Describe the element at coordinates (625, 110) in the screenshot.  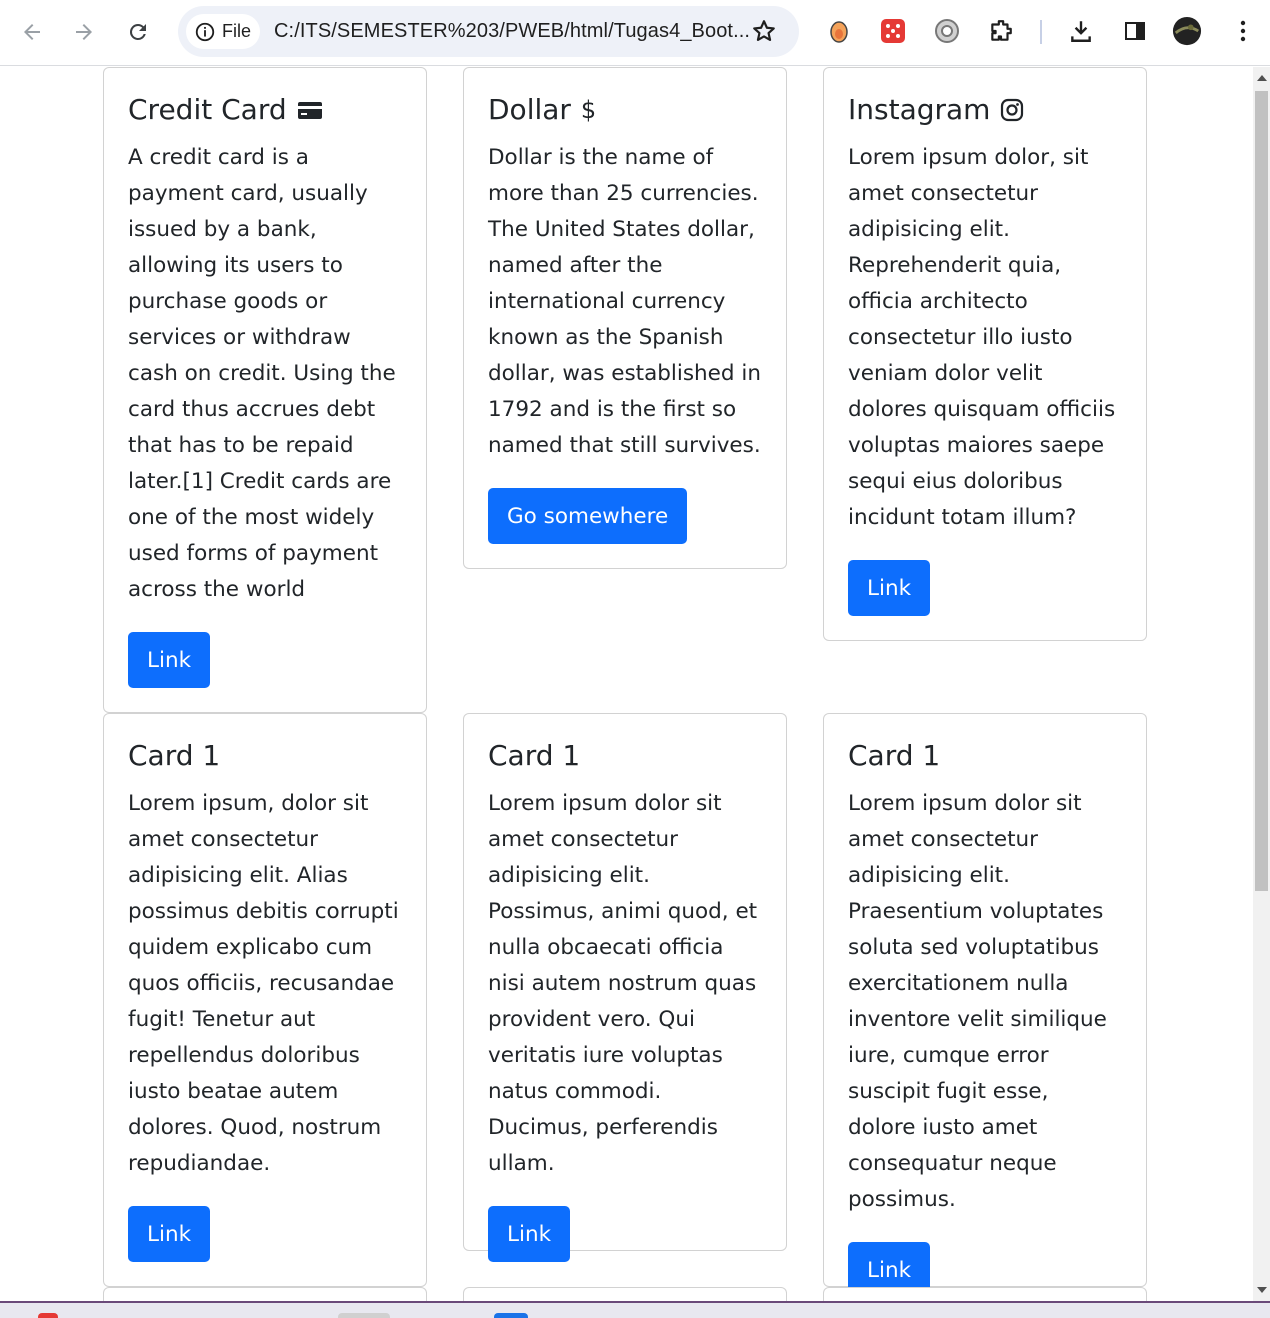
I see `card-title: Dollar $` at that location.